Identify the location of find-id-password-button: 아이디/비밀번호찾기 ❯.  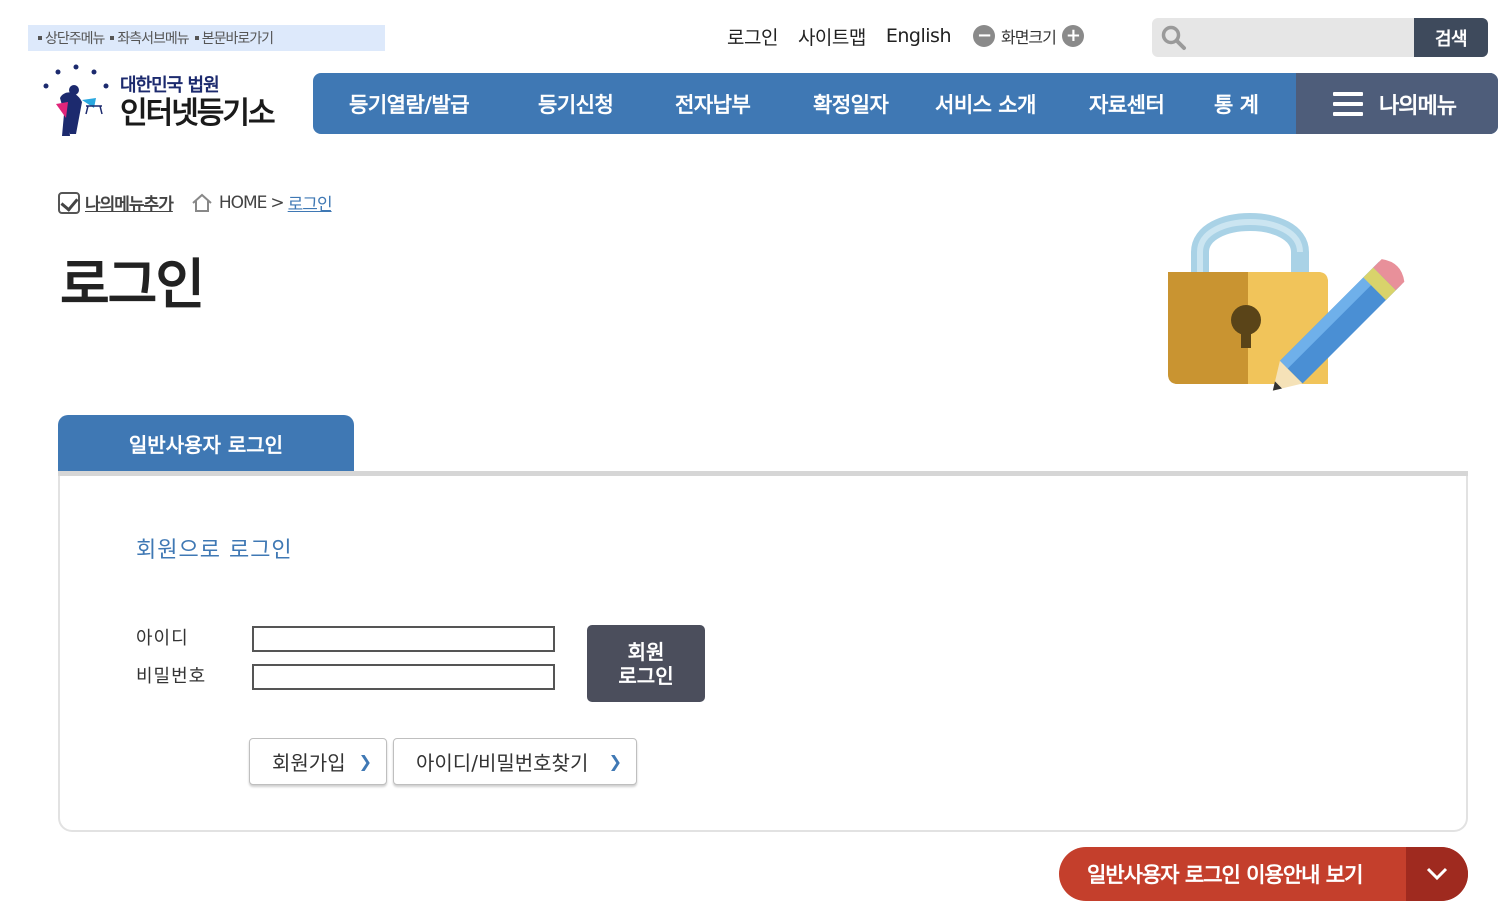
(515, 761).